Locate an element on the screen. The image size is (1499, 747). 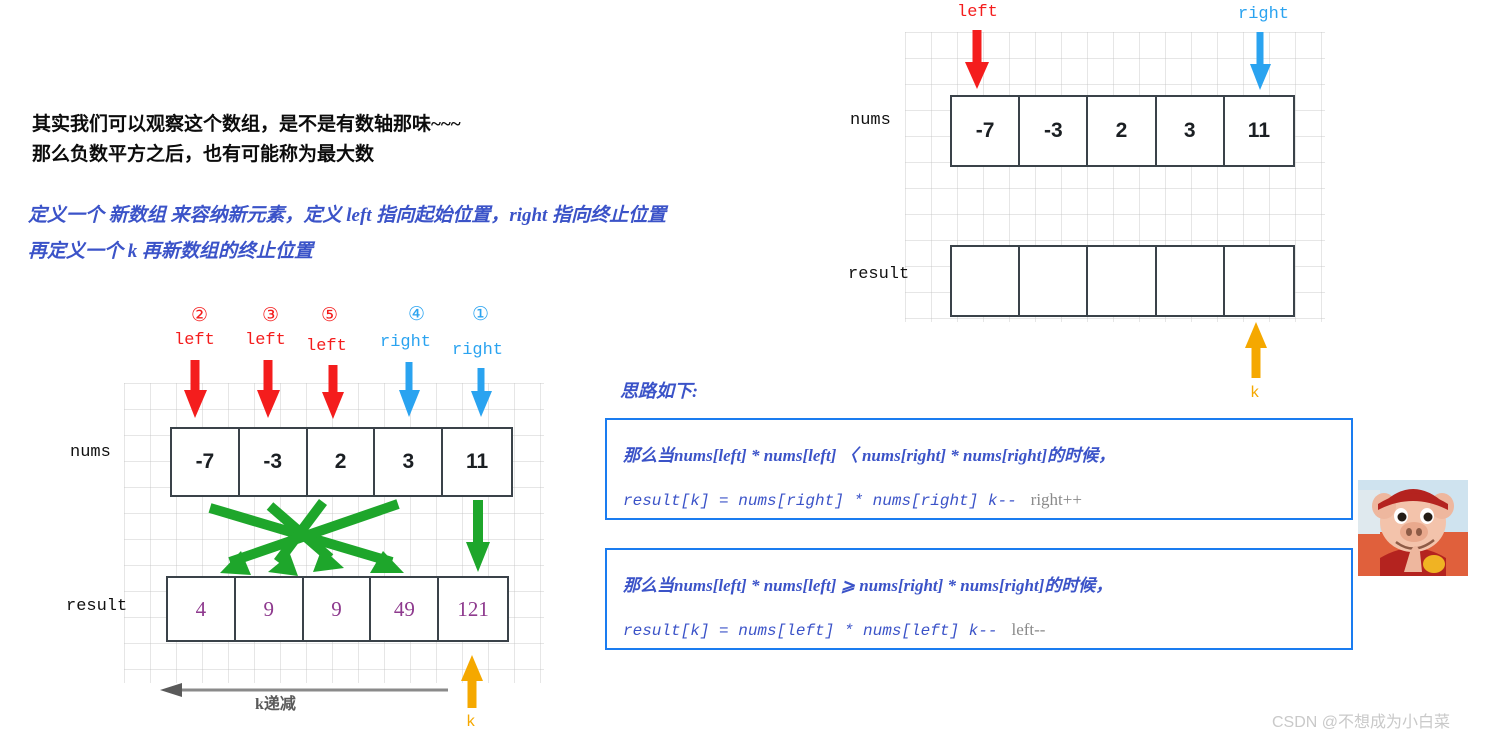
avatar-image is located at coordinates (1413, 528).